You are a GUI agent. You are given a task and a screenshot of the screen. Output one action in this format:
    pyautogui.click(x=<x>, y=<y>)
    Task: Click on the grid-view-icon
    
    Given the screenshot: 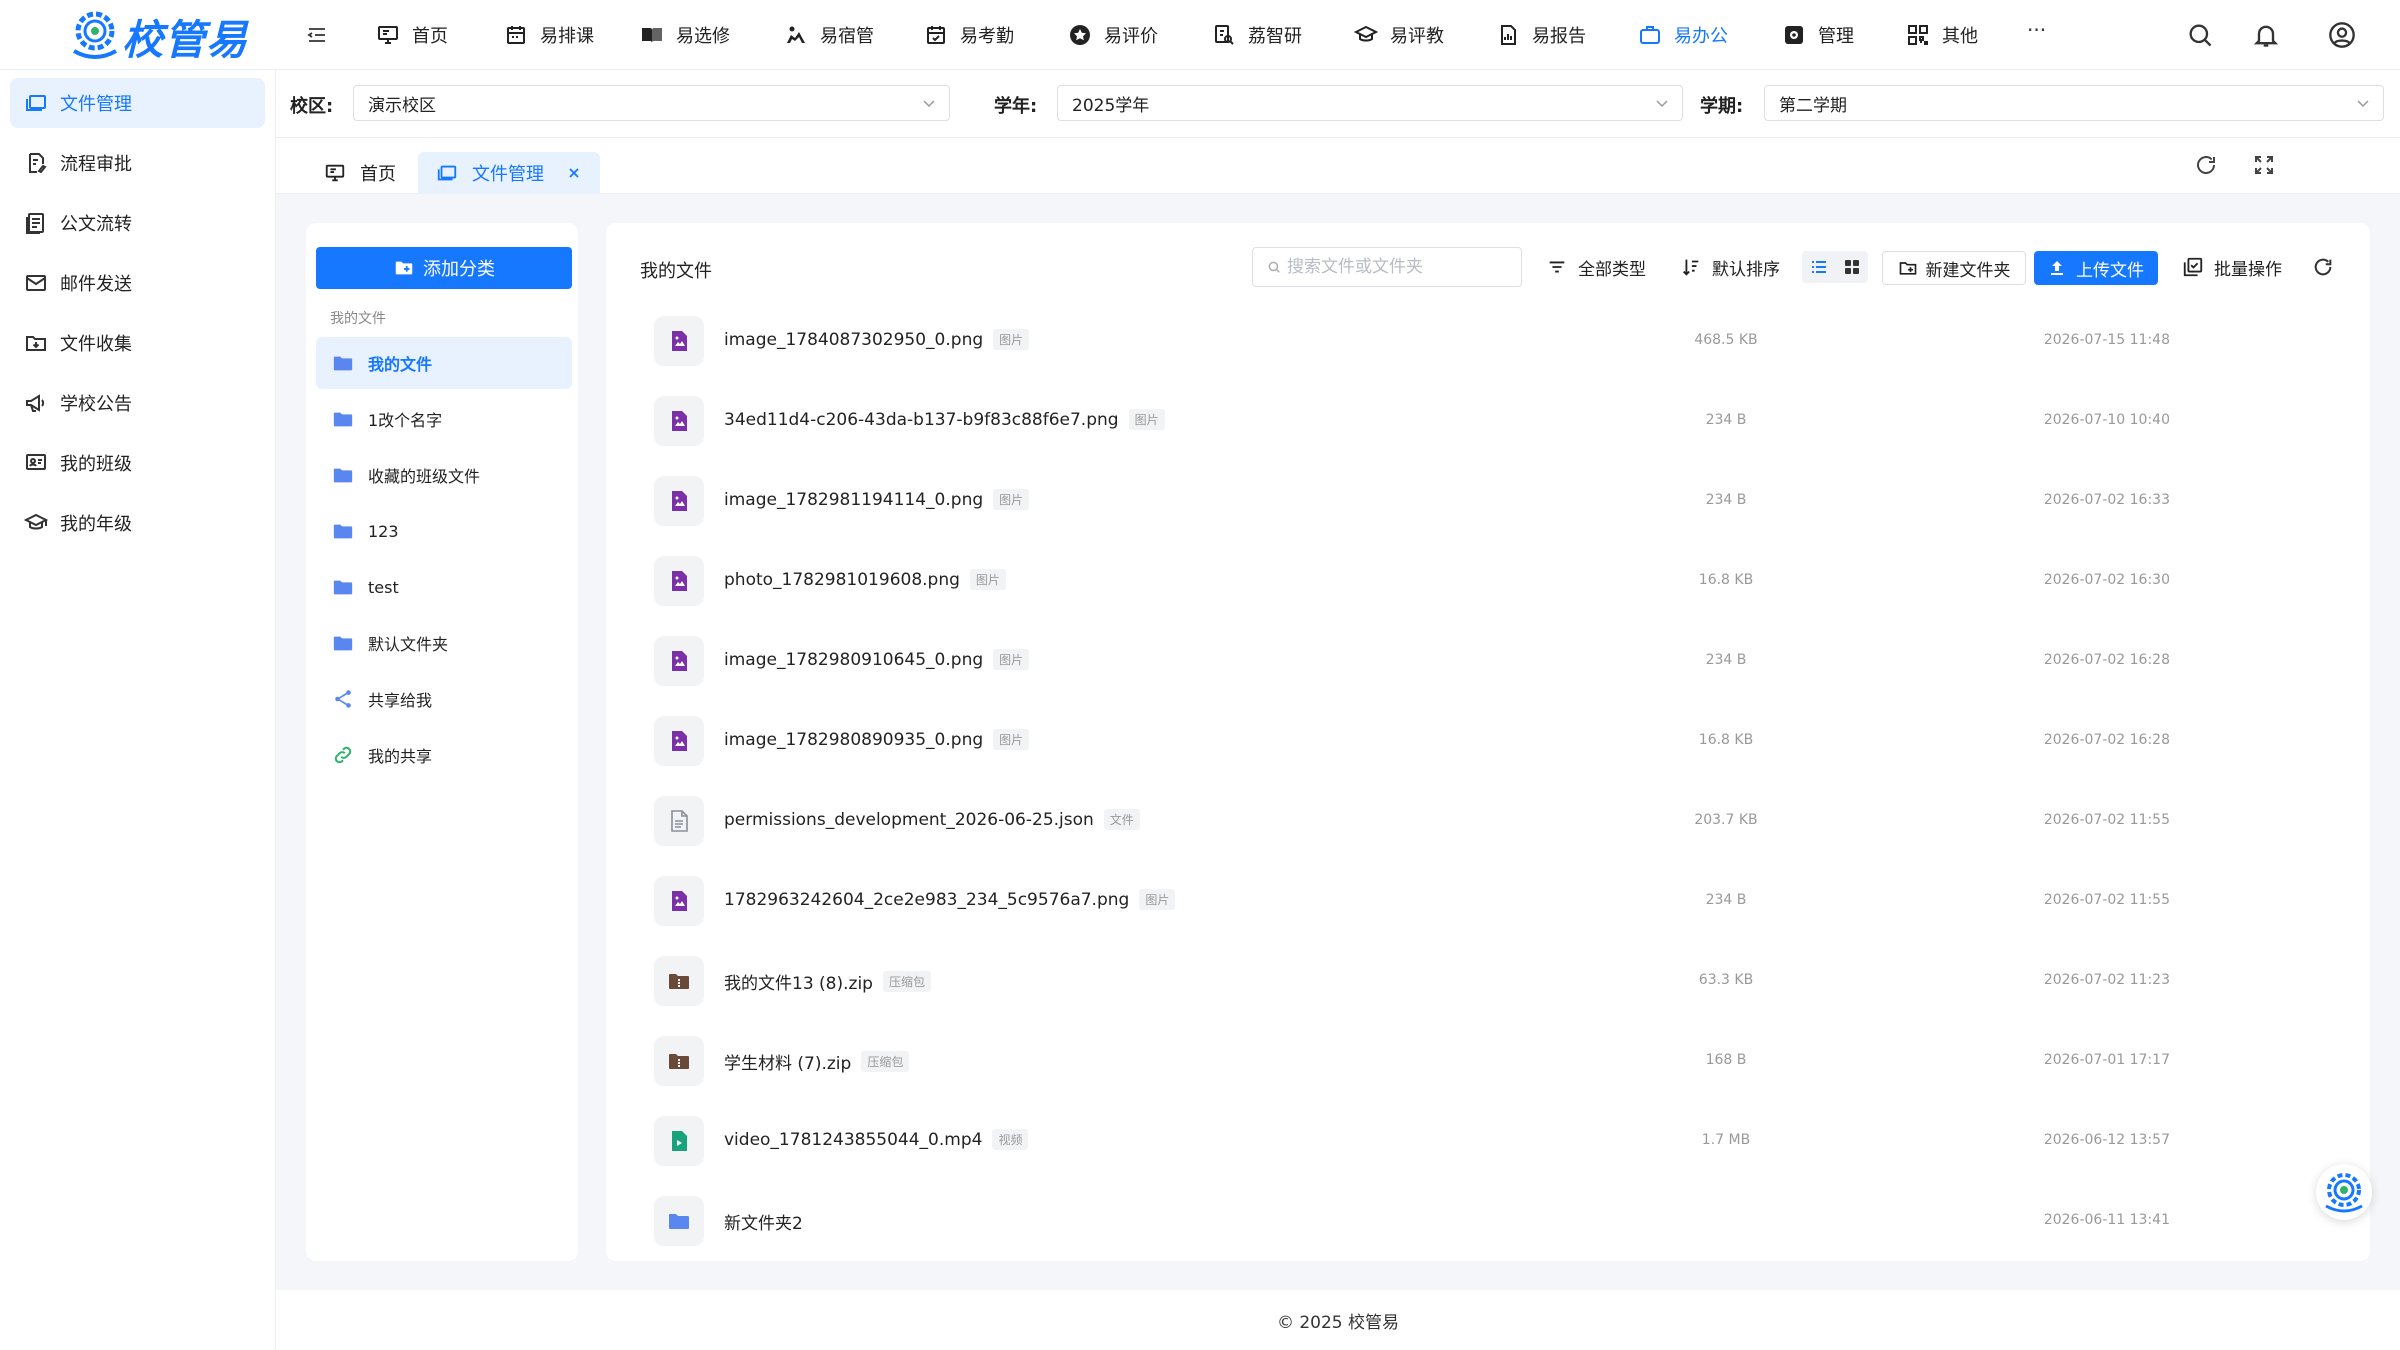 What is the action you would take?
    pyautogui.click(x=1852, y=267)
    